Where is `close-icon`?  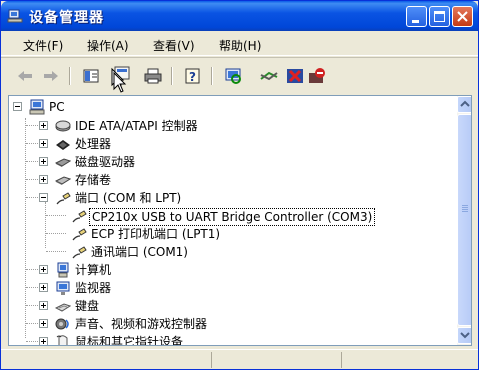 close-icon is located at coordinates (462, 16).